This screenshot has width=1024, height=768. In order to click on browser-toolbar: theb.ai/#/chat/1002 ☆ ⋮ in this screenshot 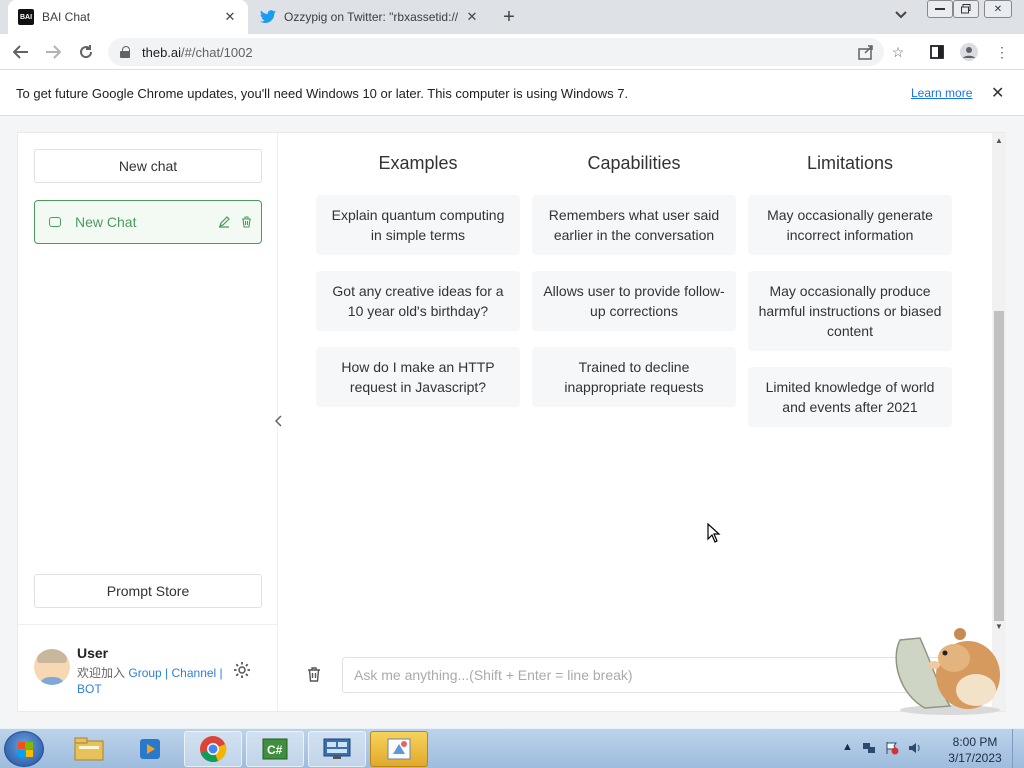, I will do `click(512, 52)`.